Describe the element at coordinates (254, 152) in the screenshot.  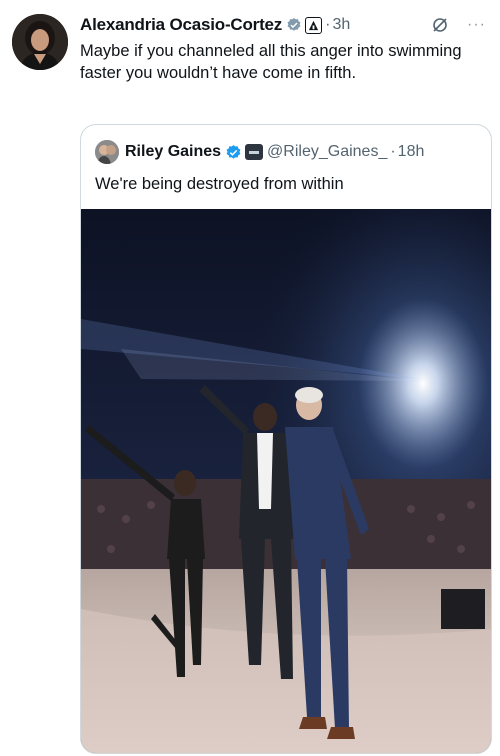
I see `quoted-affiliation-badge-icon` at that location.